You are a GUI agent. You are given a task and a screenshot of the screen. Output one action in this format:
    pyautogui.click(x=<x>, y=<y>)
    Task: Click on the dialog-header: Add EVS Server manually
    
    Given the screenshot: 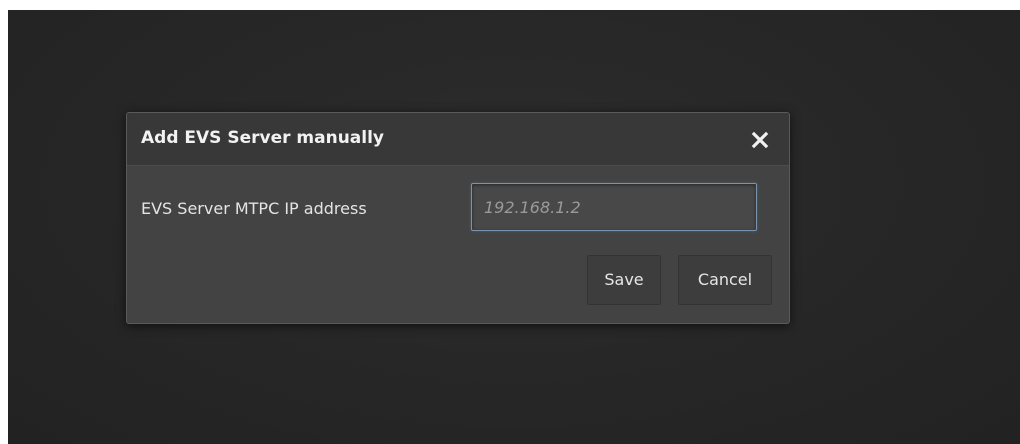 What is the action you would take?
    pyautogui.click(x=458, y=139)
    